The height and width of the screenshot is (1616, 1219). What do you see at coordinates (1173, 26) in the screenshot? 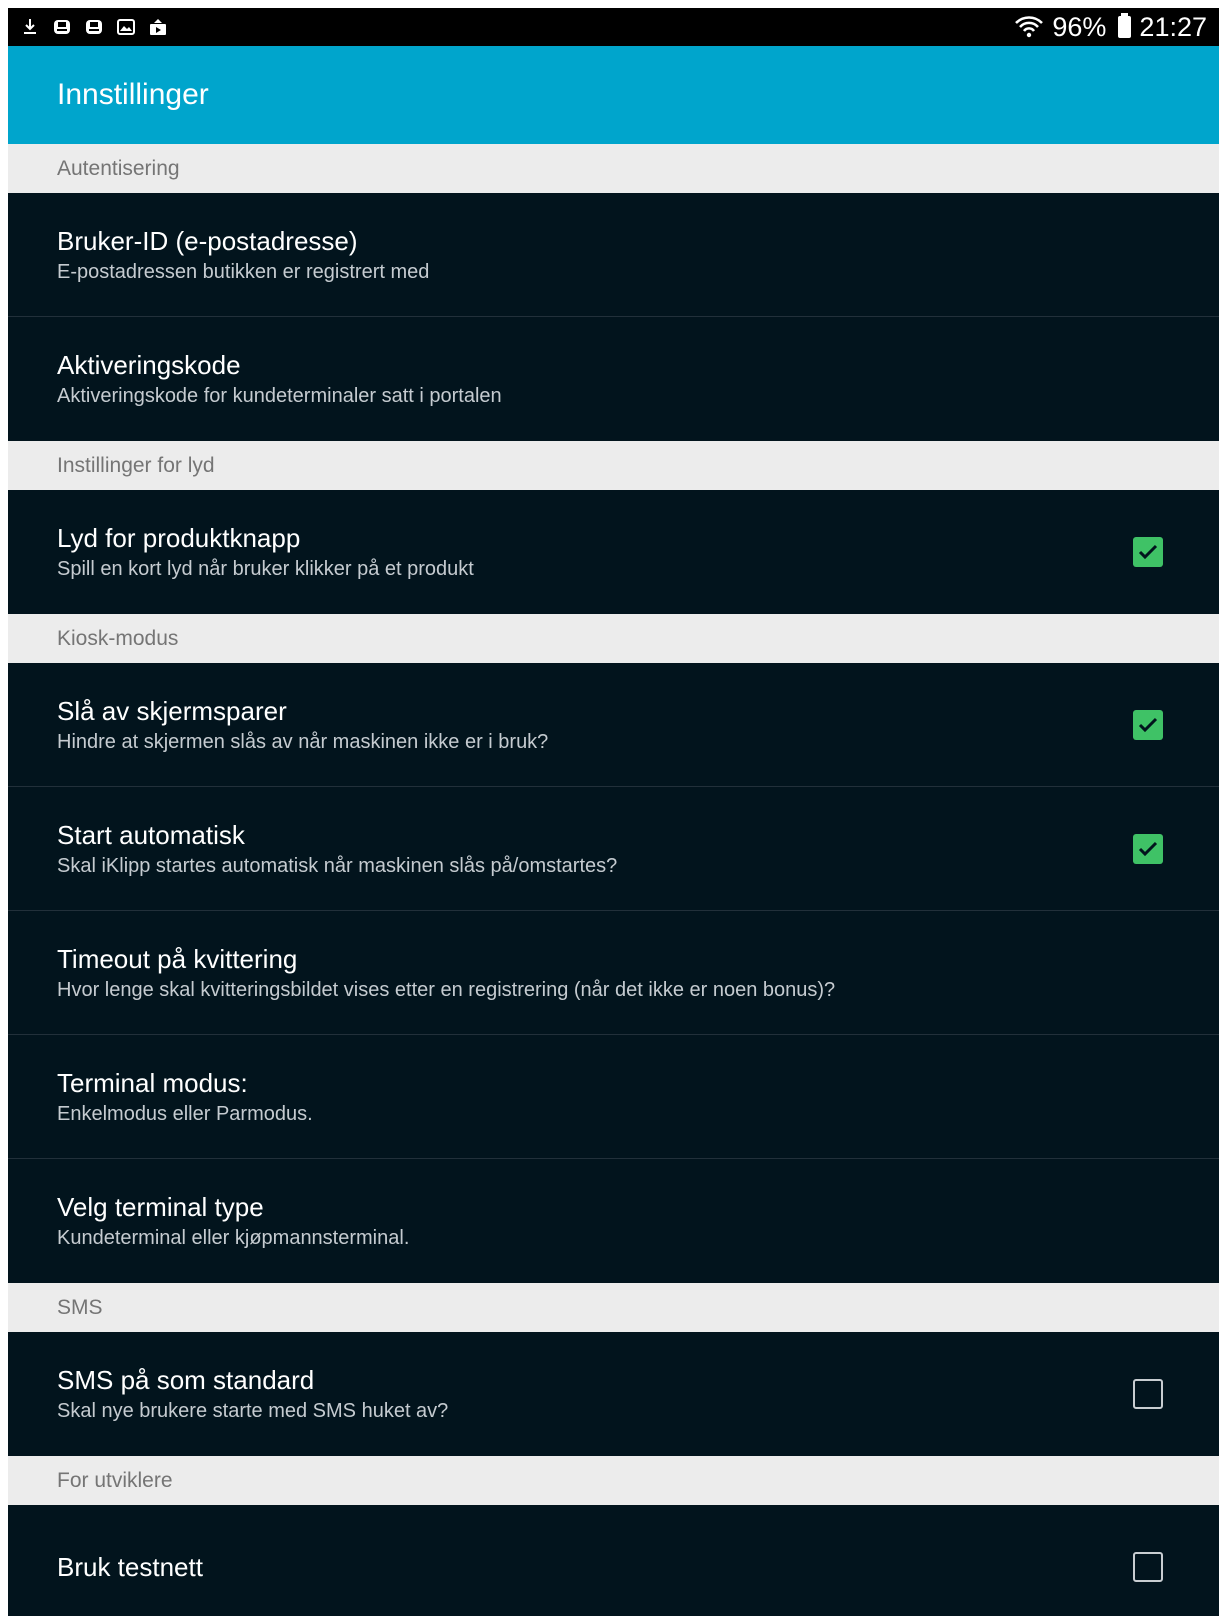
I see `clock: 21:27` at bounding box center [1173, 26].